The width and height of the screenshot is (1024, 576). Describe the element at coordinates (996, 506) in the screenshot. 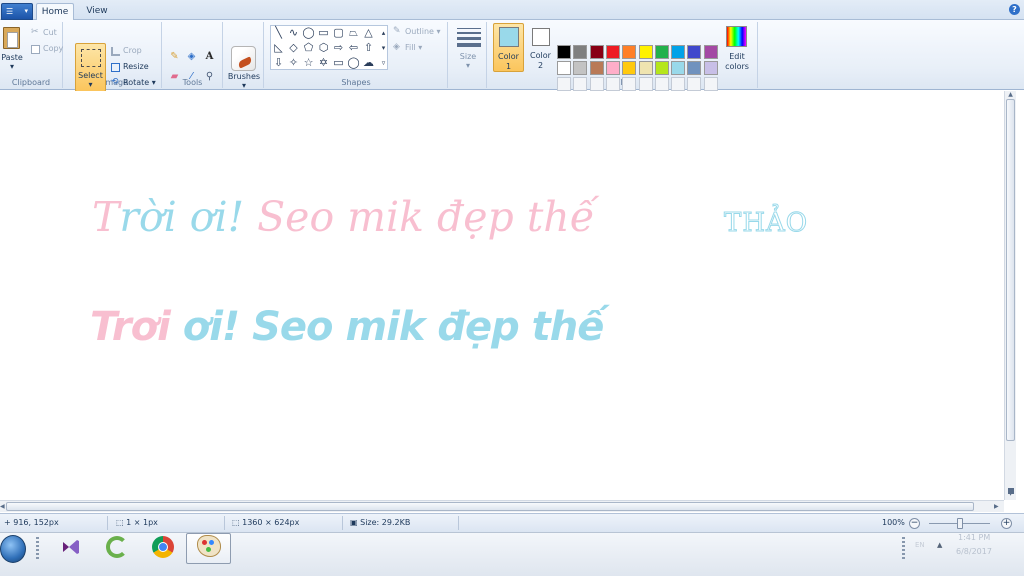

I see `scroll-right-arrow-icon: ▶` at that location.